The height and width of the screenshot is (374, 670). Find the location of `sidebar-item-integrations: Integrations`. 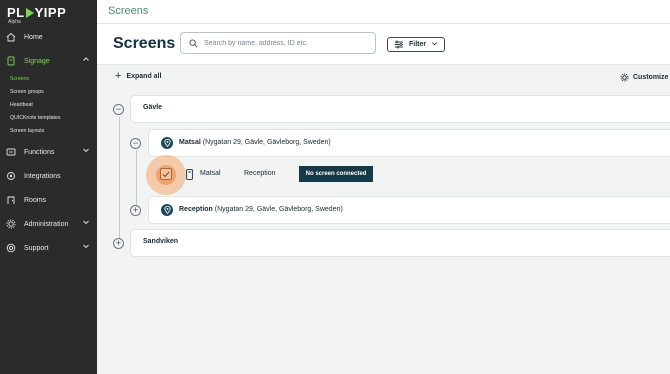

sidebar-item-integrations: Integrations is located at coordinates (48, 176).